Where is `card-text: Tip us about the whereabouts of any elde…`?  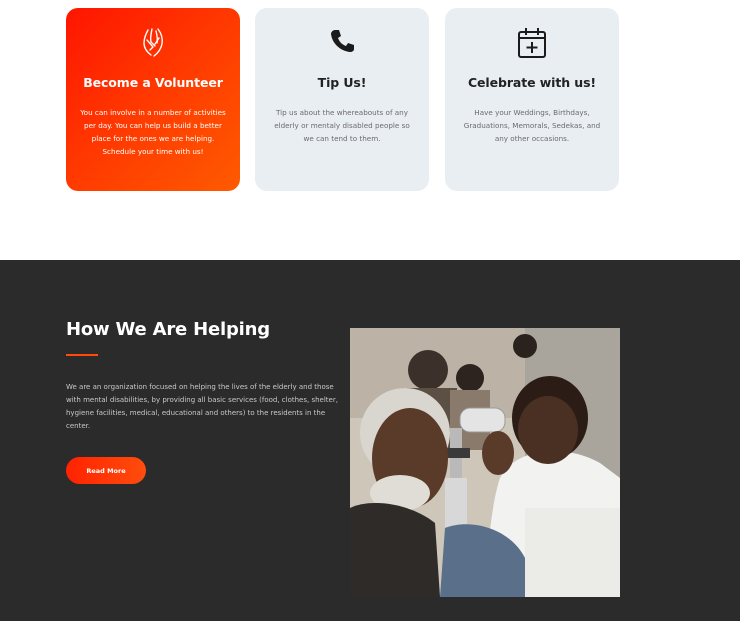
card-text: Tip us about the whereabouts of any elde… is located at coordinates (342, 125).